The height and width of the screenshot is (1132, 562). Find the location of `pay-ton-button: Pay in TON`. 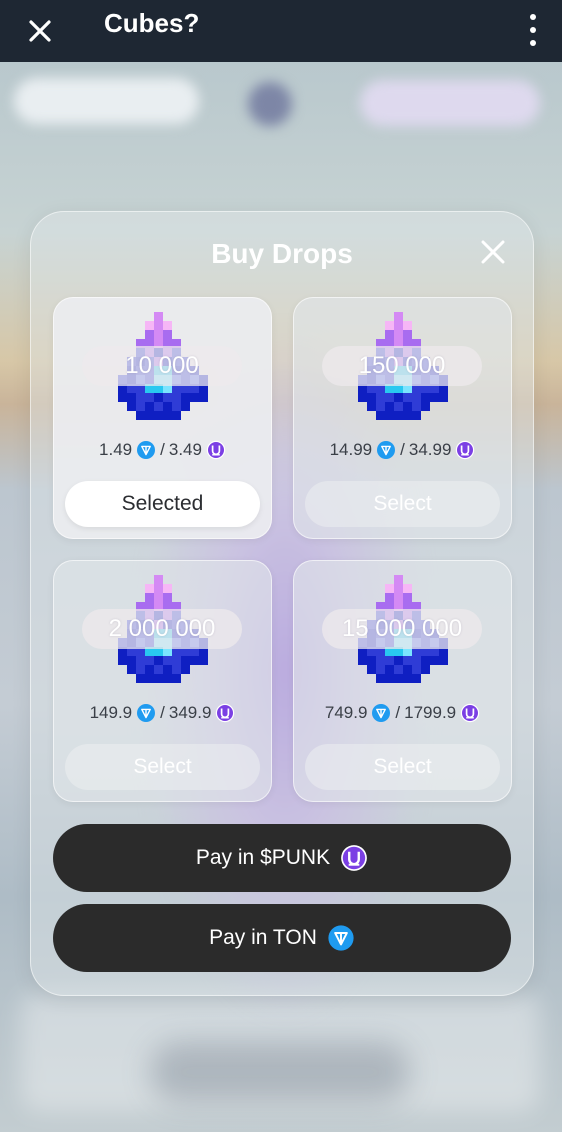

pay-ton-button: Pay in TON is located at coordinates (282, 938).